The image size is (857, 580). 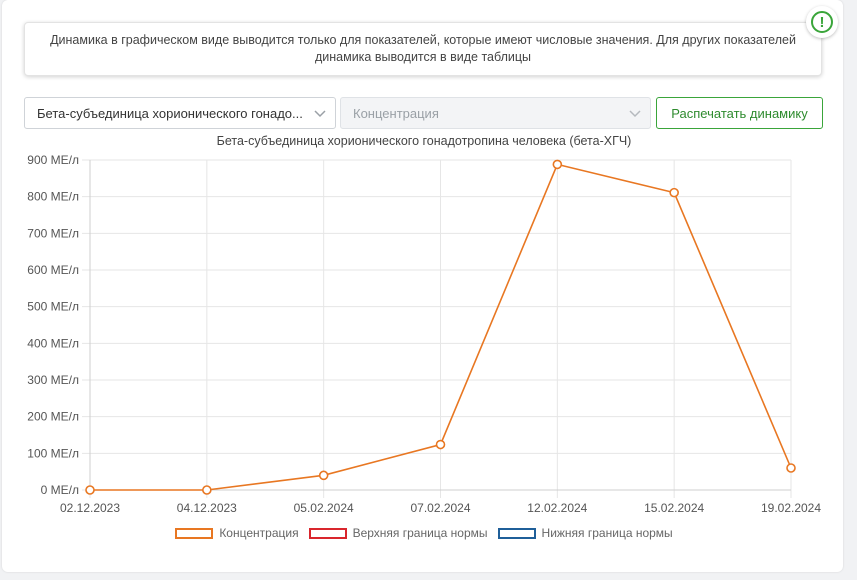 I want to click on exclamation-circle-icon: !, so click(x=822, y=22).